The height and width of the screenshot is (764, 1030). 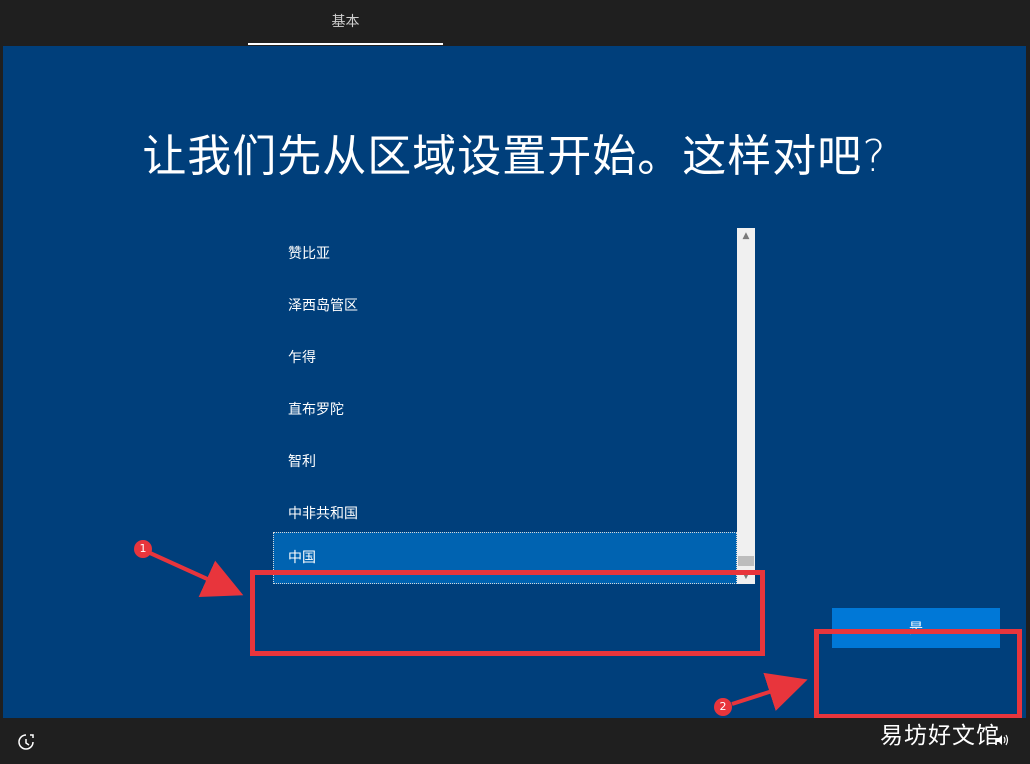 What do you see at coordinates (918, 674) in the screenshot?
I see `annotation-box-yes-button` at bounding box center [918, 674].